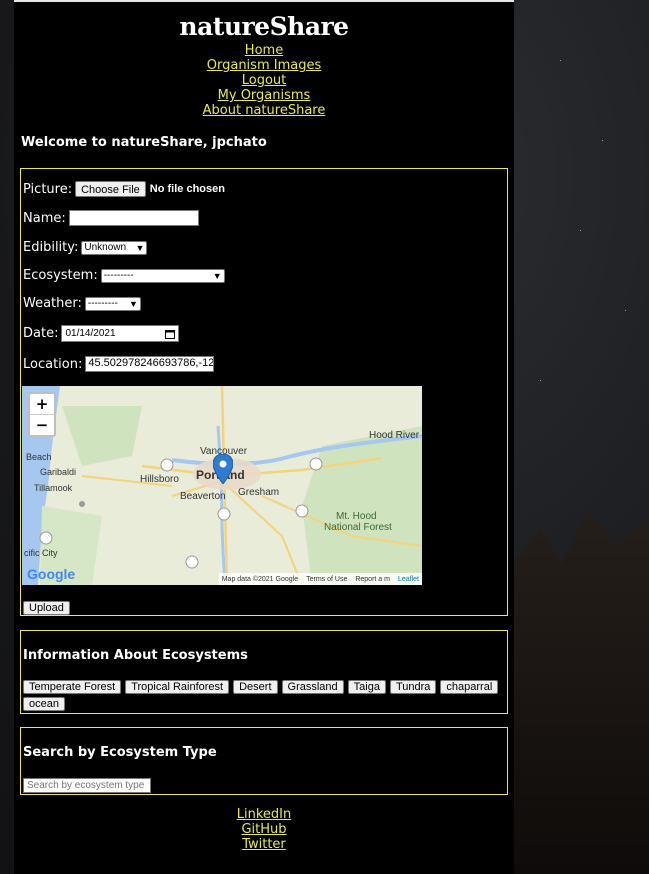  I want to click on ecosystem-label: Ecosystem:, so click(60, 275).